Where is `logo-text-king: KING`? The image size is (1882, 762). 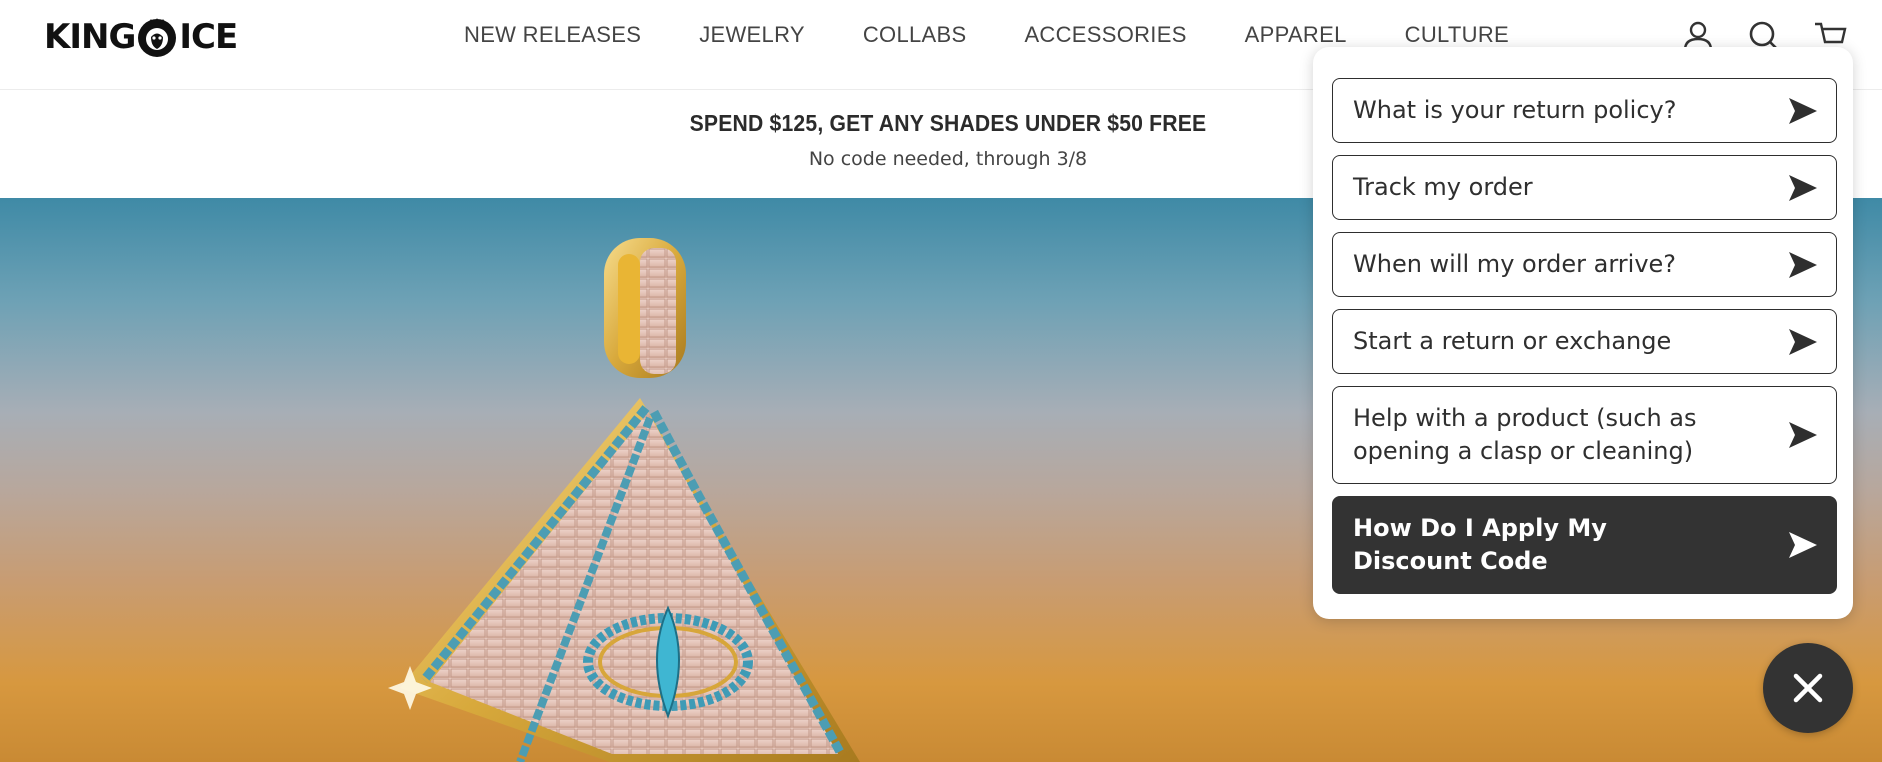 logo-text-king: KING is located at coordinates (90, 37).